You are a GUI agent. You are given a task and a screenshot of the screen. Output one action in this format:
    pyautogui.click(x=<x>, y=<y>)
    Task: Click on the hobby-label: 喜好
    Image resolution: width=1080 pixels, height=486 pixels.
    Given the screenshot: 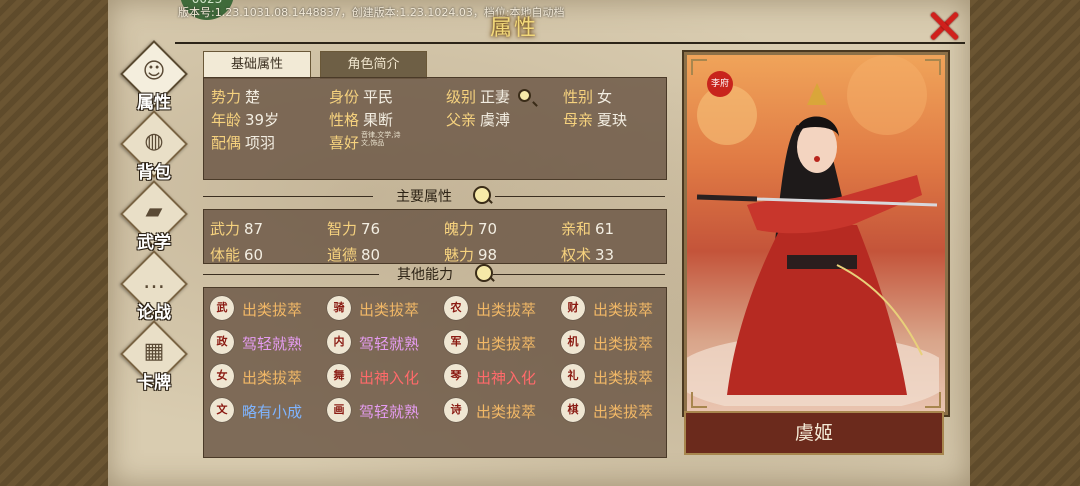 What is the action you would take?
    pyautogui.click(x=344, y=143)
    